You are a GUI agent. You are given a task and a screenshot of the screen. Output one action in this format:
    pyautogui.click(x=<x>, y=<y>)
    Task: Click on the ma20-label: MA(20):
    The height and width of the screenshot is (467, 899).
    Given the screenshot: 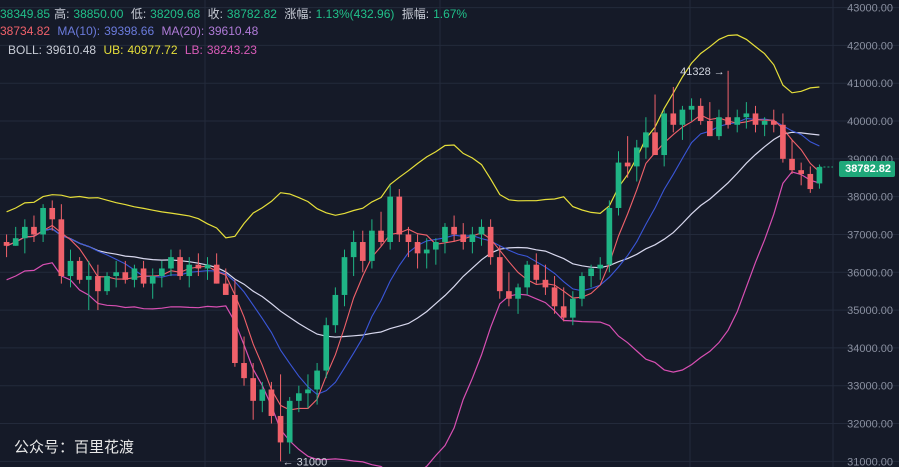 What is the action you would take?
    pyautogui.click(x=183, y=31)
    